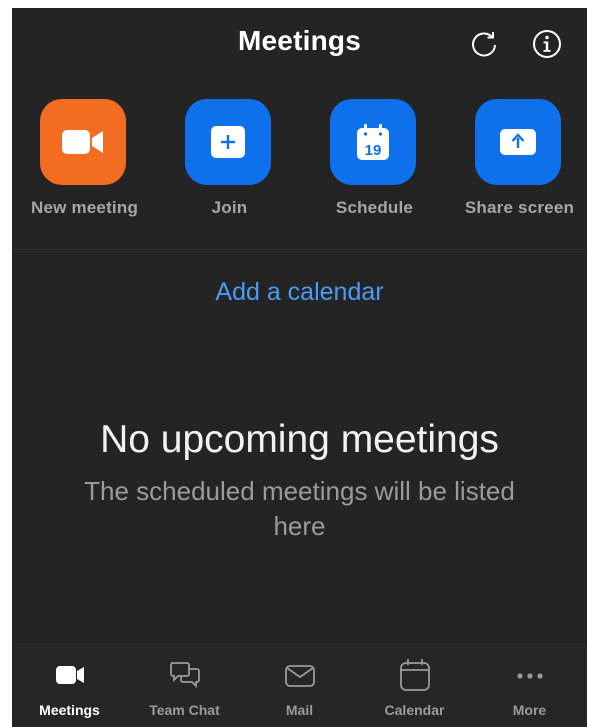 The image size is (589, 727). What do you see at coordinates (299, 40) in the screenshot?
I see `page-title: Meetings` at bounding box center [299, 40].